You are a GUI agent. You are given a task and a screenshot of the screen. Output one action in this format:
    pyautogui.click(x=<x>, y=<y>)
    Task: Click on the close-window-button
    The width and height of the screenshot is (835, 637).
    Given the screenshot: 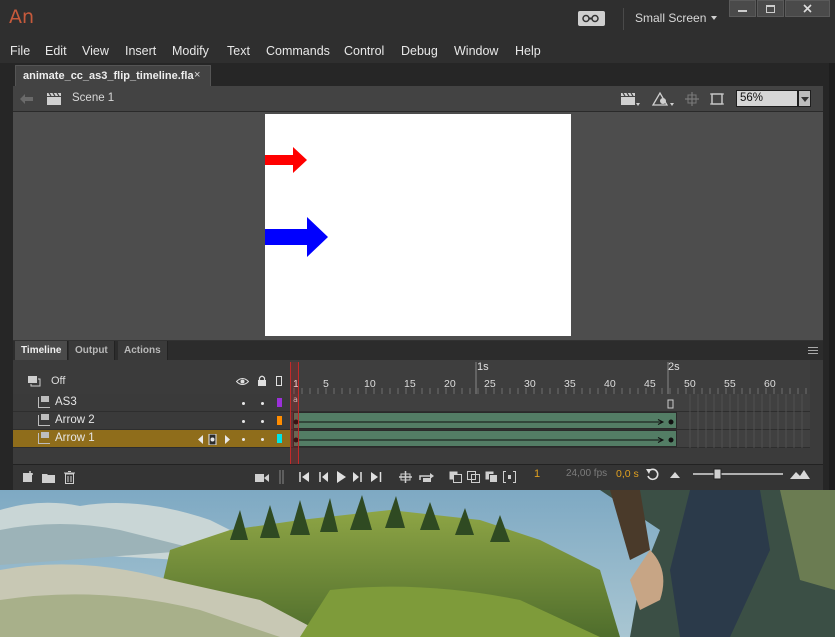 What is the action you would take?
    pyautogui.click(x=807, y=8)
    